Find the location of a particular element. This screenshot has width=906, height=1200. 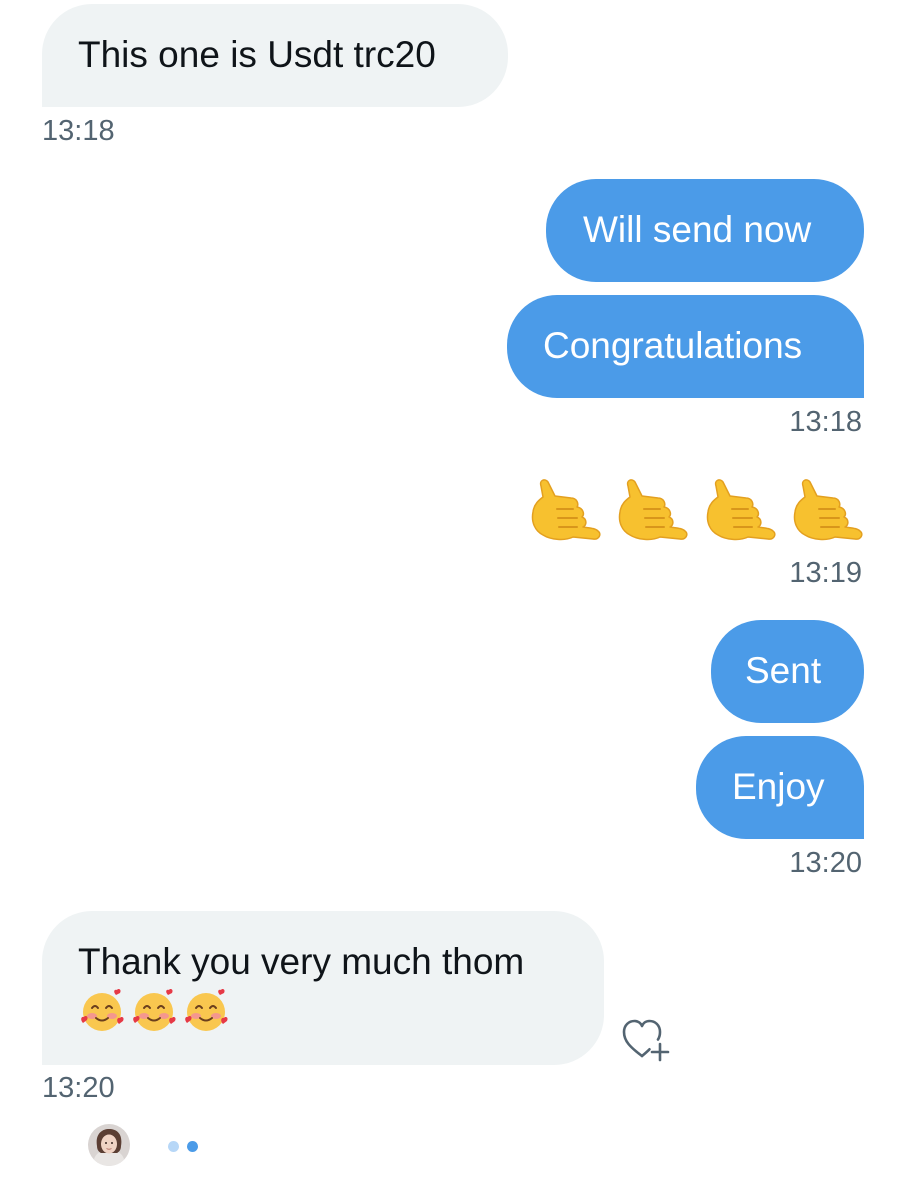

message-text: Enjoy is located at coordinates (778, 786).